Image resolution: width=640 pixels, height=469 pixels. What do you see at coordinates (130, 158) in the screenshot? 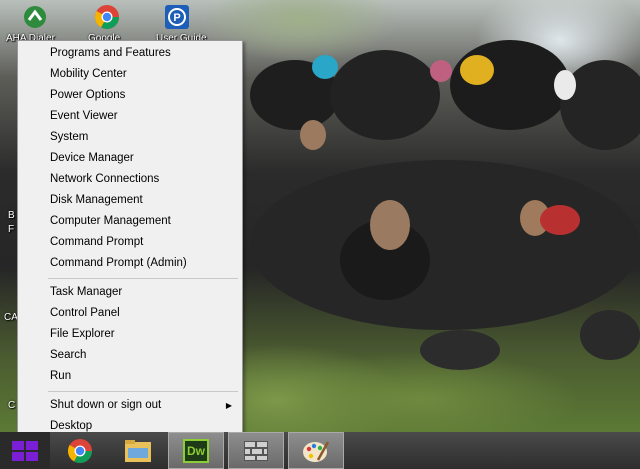
I see `menu-item-device-manager: Device Manager` at bounding box center [130, 158].